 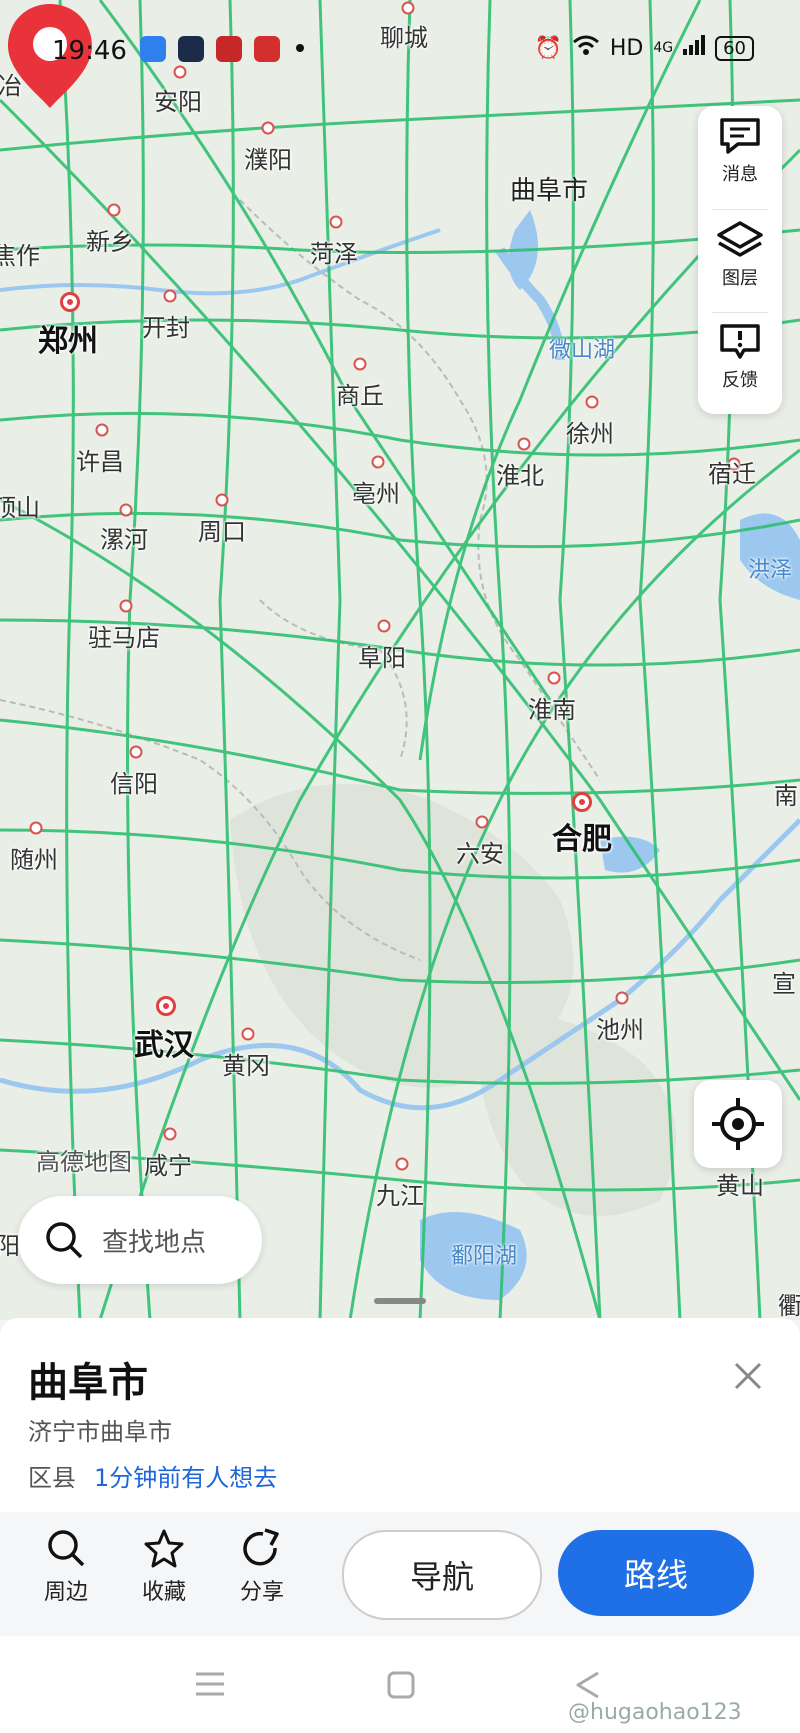 I want to click on city-label: 阳, so click(x=10, y=1243).